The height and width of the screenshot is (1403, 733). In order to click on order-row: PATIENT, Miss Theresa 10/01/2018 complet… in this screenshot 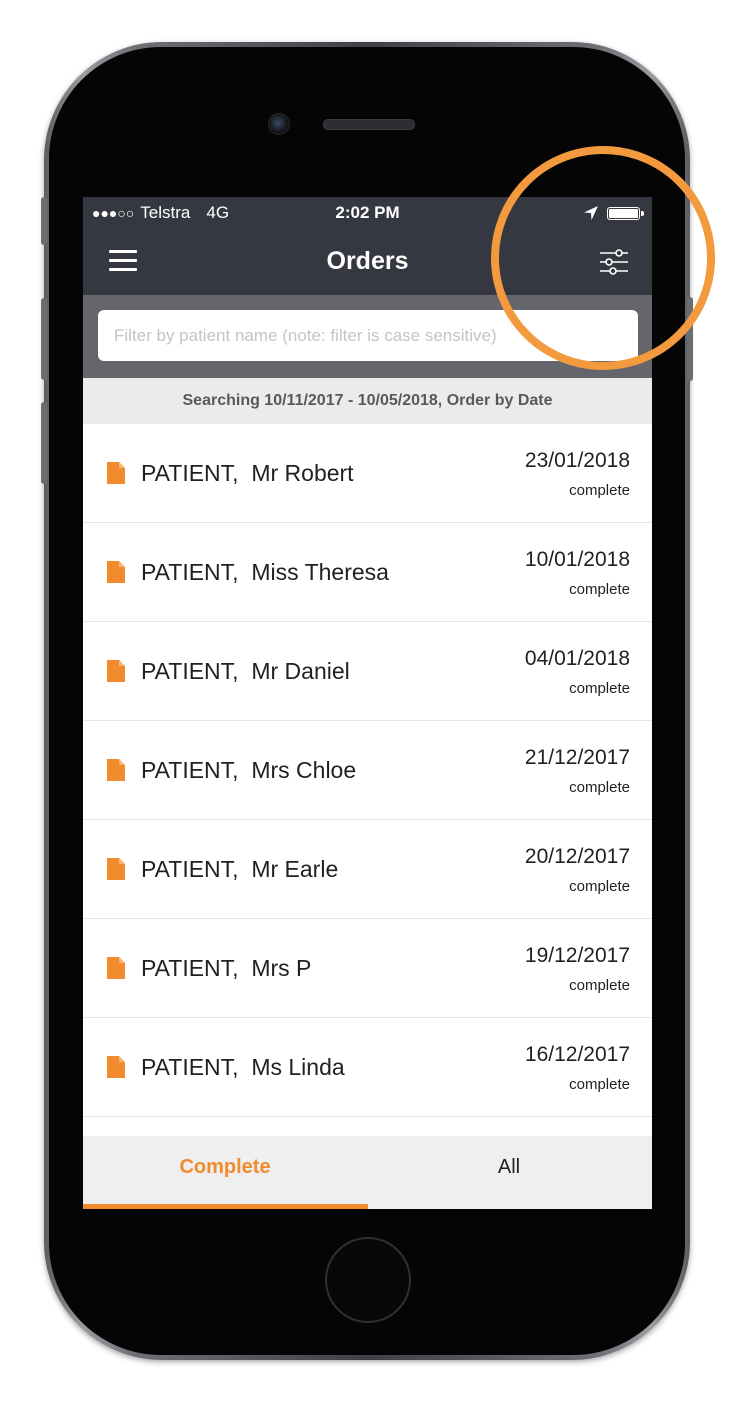, I will do `click(367, 572)`.